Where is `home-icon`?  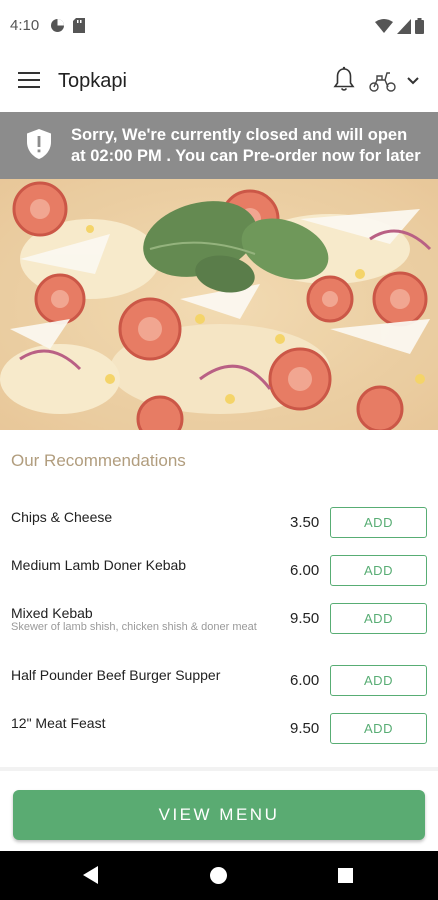 home-icon is located at coordinates (218, 875).